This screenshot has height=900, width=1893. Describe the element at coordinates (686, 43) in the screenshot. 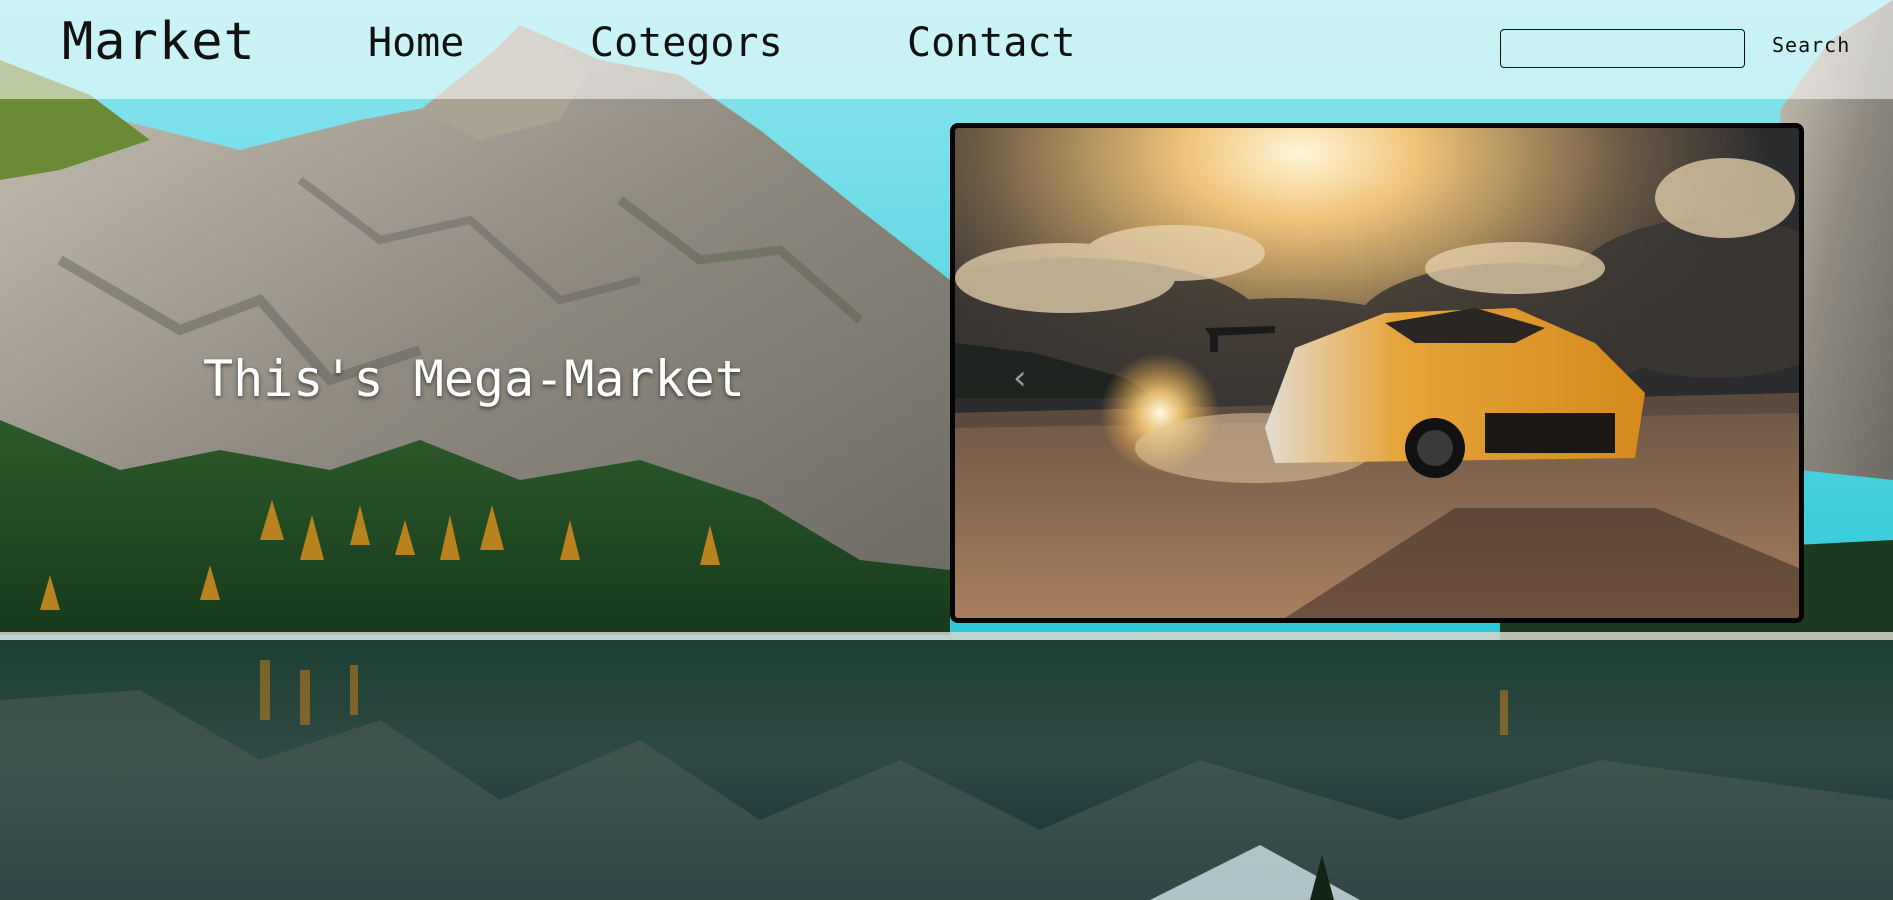

I see `nav-categories-link: Cotegors` at that location.